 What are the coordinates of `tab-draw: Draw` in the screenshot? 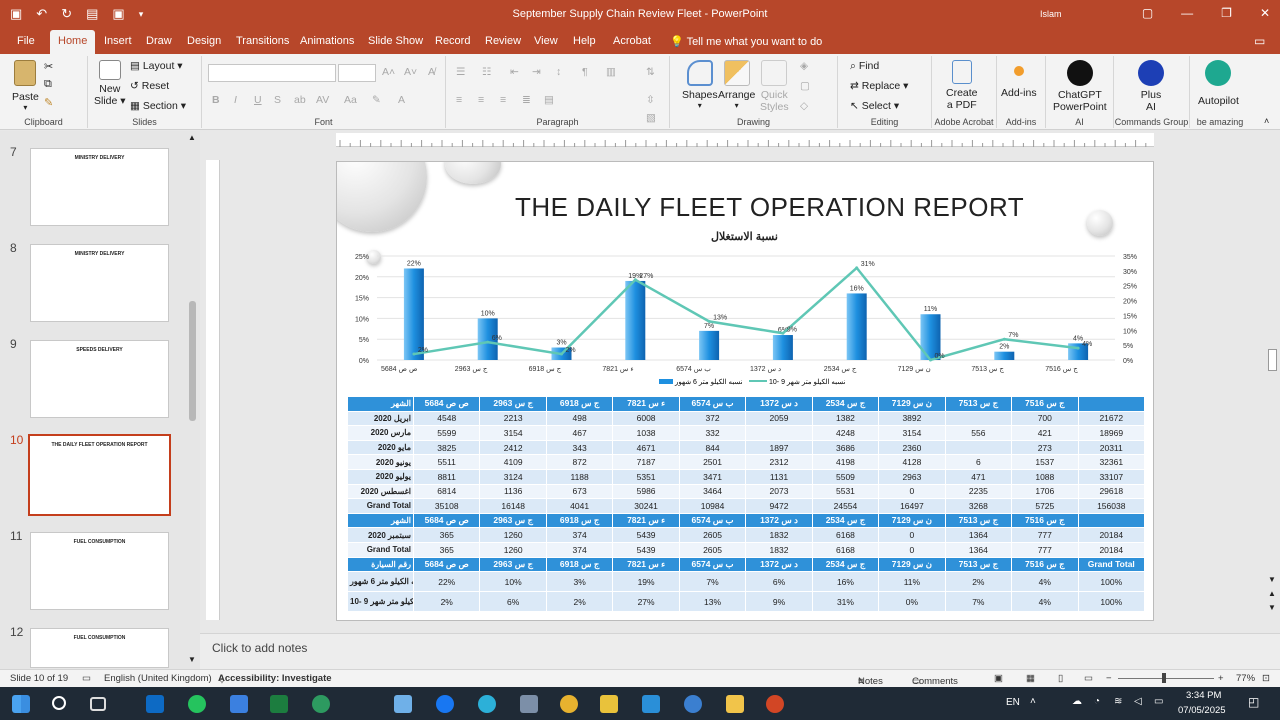 It's located at (159, 41).